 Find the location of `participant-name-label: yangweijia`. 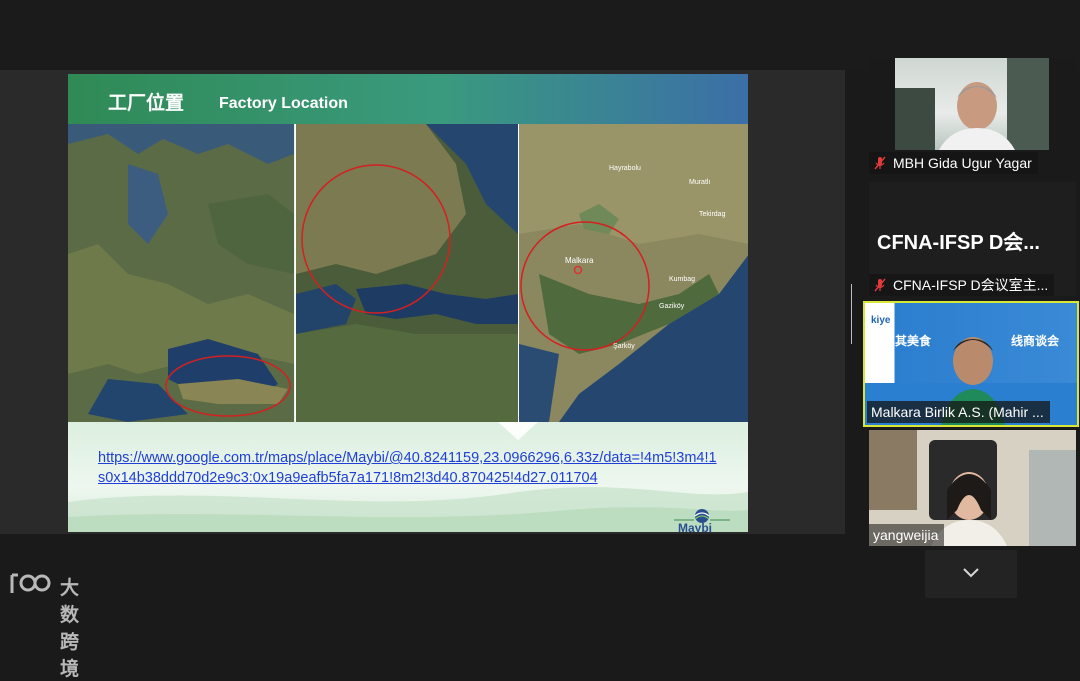

participant-name-label: yangweijia is located at coordinates (907, 535).